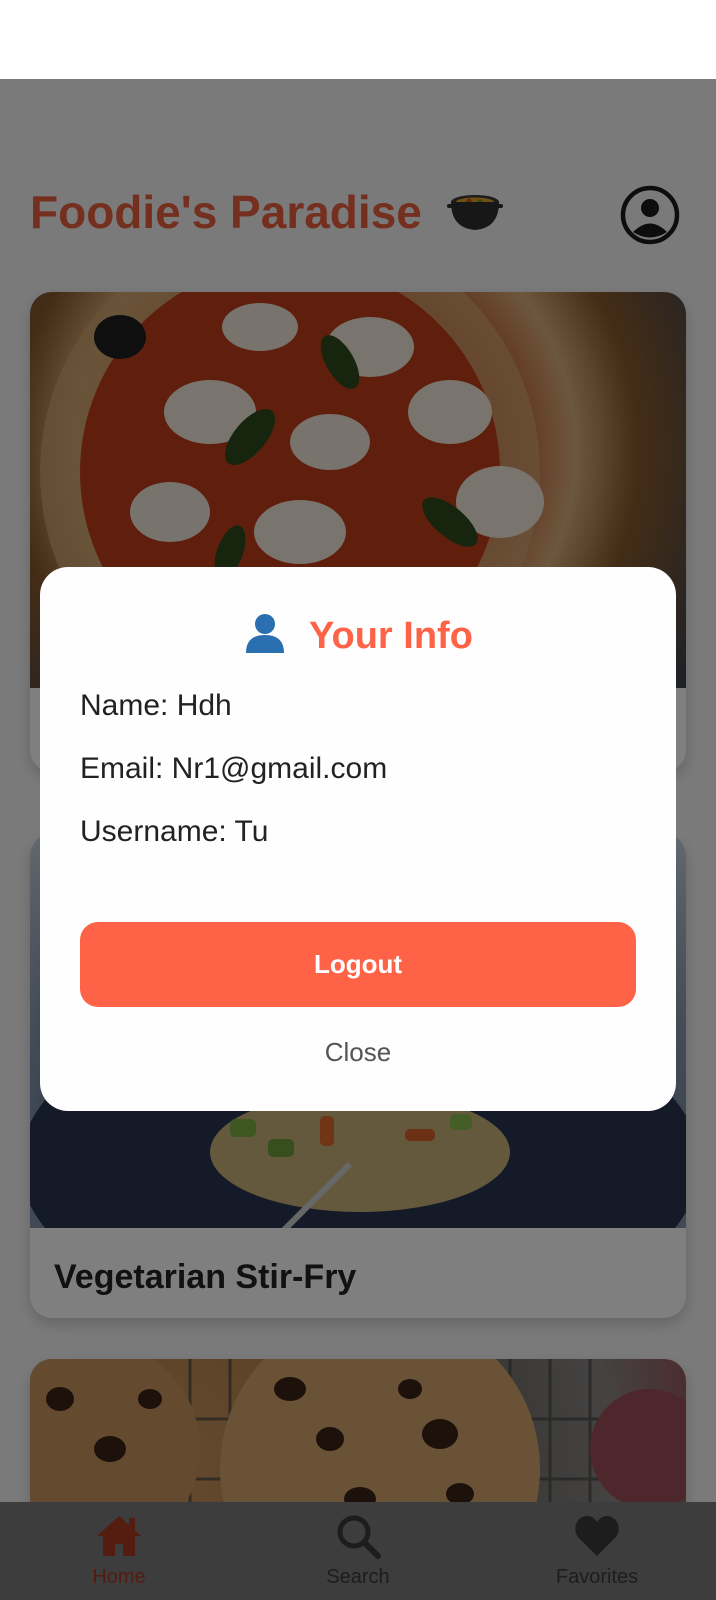 The width and height of the screenshot is (716, 1600). I want to click on user-username: Username: Tu, so click(174, 831).